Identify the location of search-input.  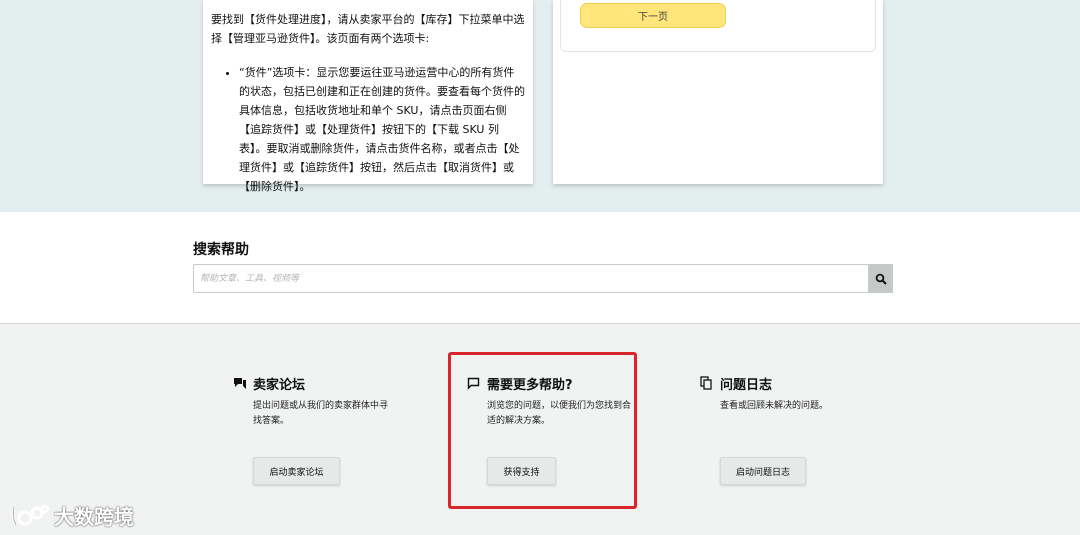
(531, 278).